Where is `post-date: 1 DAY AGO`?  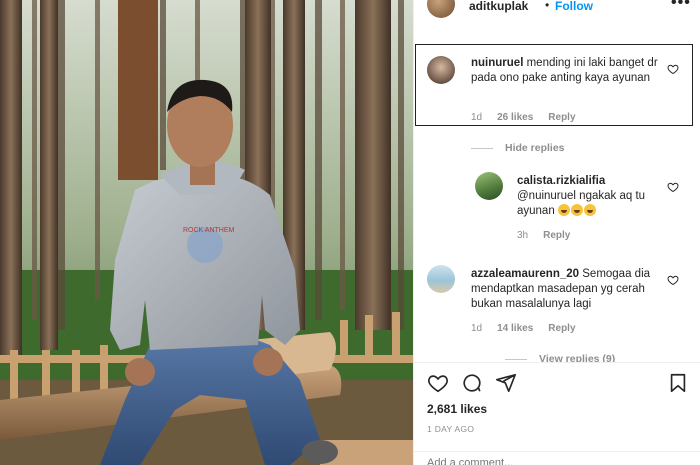
post-date: 1 DAY AGO is located at coordinates (451, 429).